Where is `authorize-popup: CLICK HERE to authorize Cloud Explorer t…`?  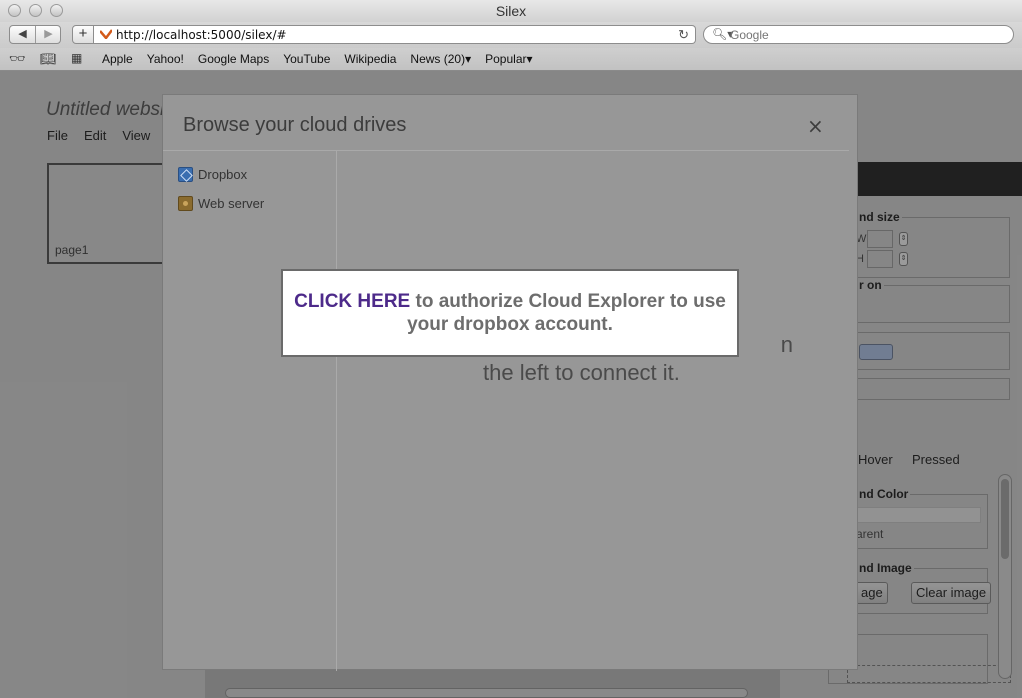
authorize-popup: CLICK HERE to authorize Cloud Explorer t… is located at coordinates (510, 313).